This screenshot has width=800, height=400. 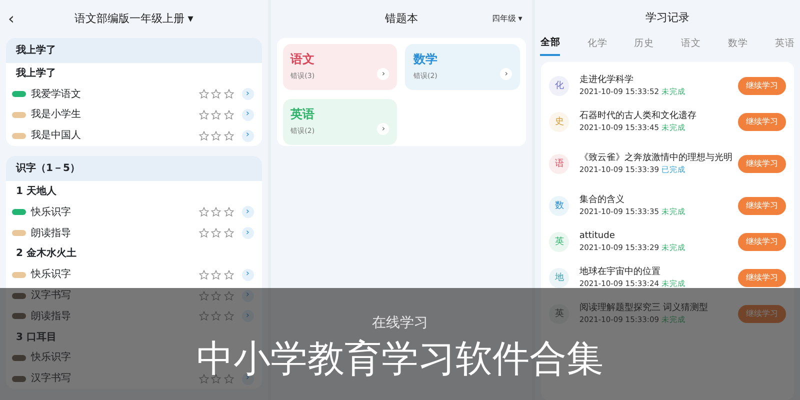 I want to click on subject-avatar: 化, so click(x=559, y=86).